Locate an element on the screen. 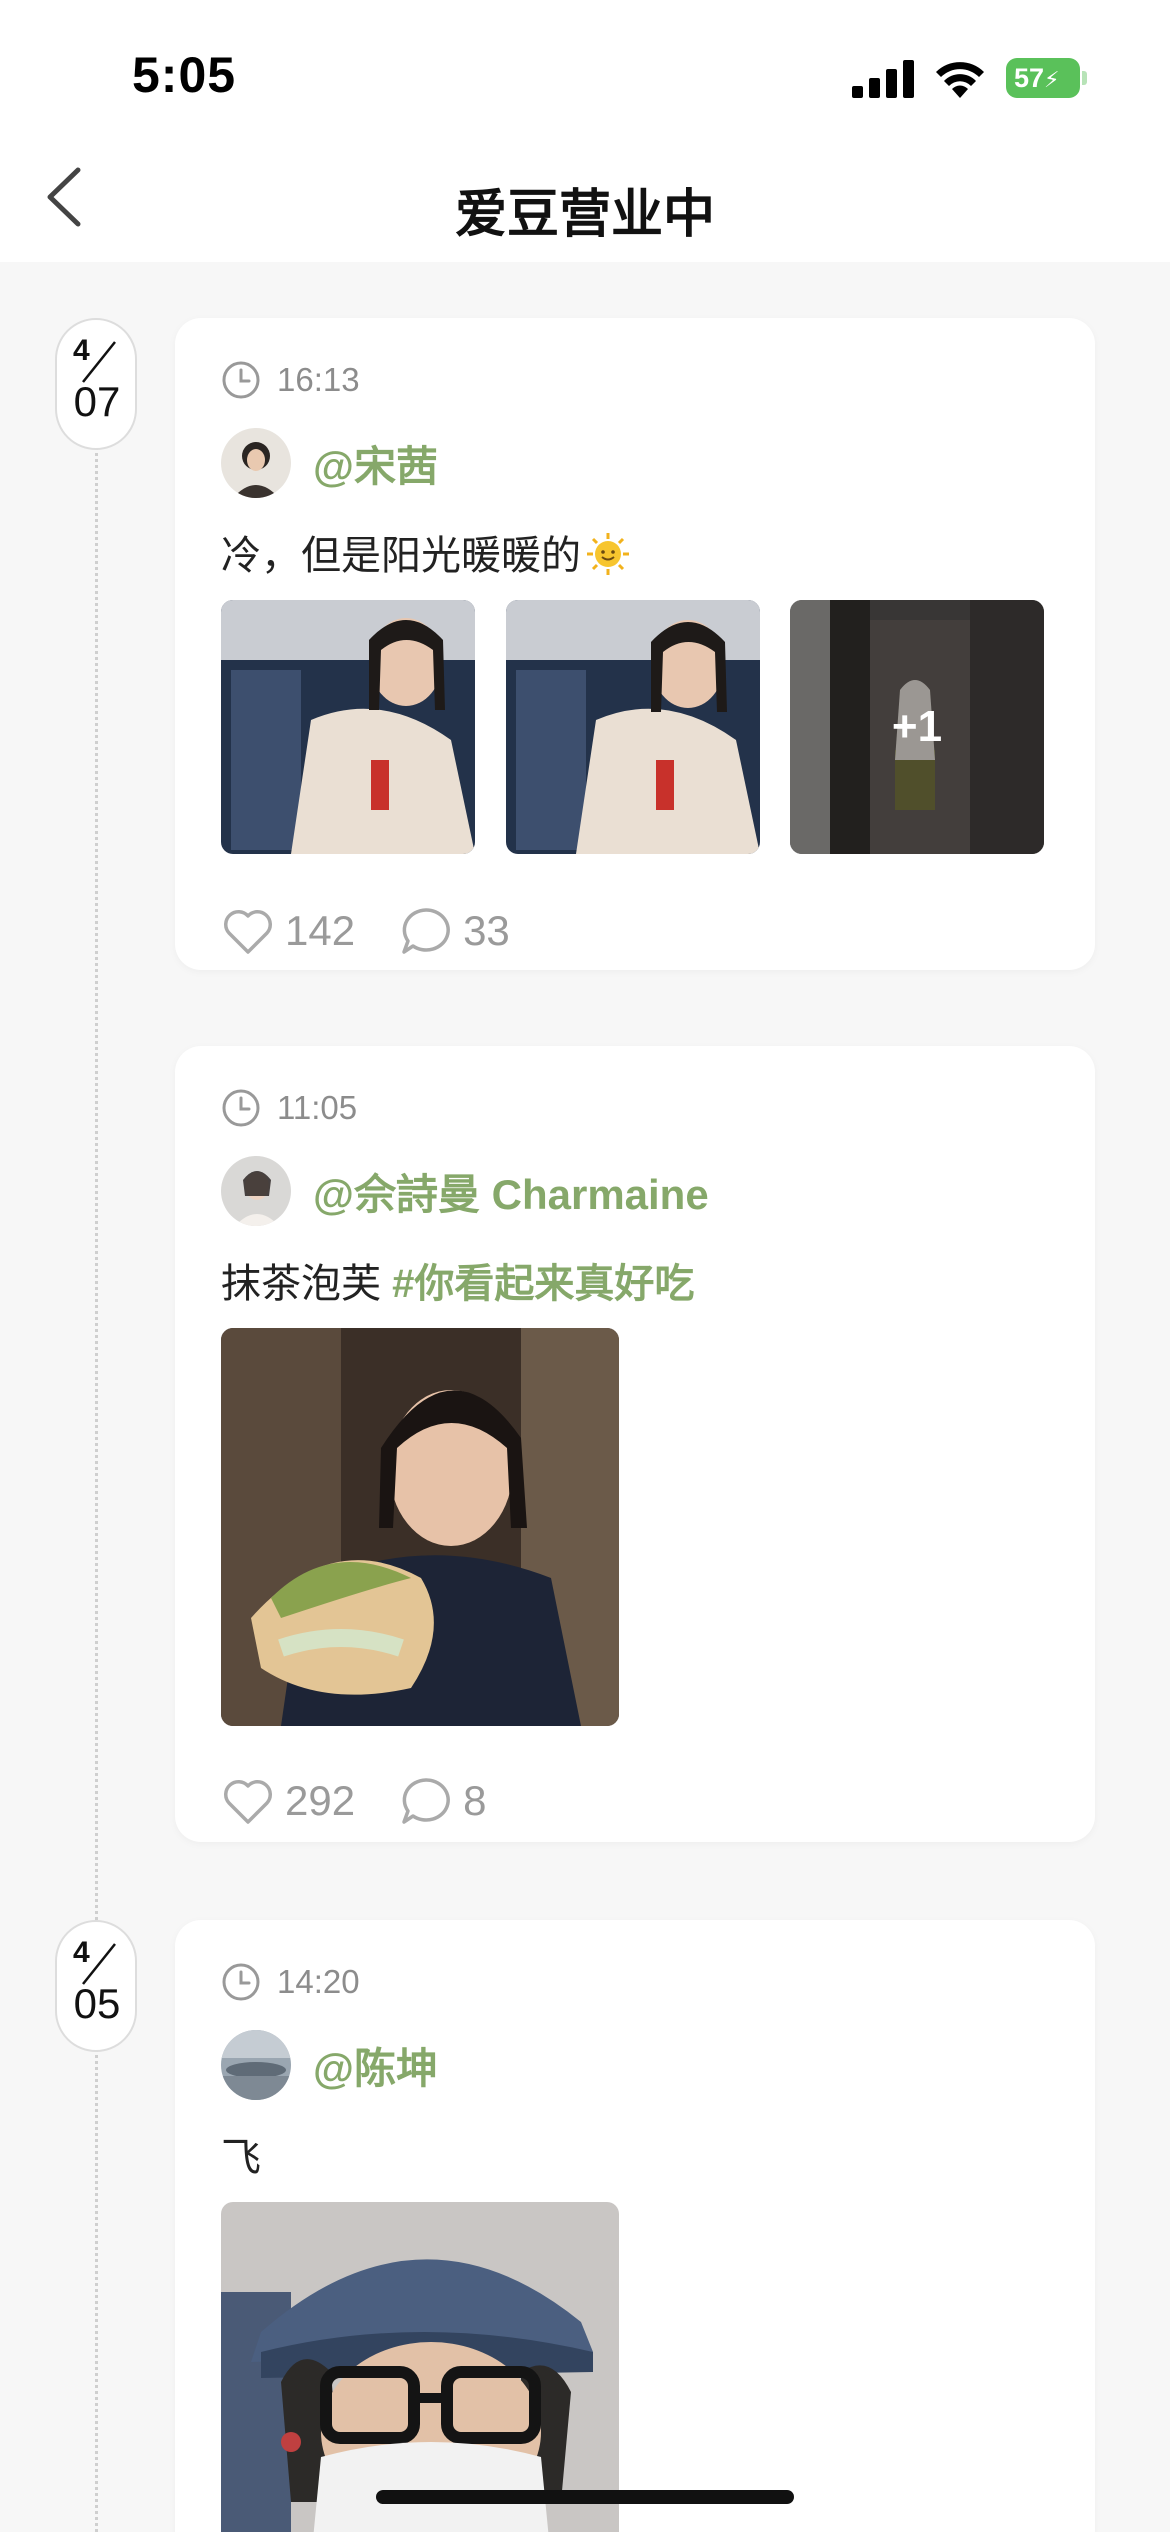 This screenshot has width=1170, height=2532. sun-emoji-icon is located at coordinates (608, 554).